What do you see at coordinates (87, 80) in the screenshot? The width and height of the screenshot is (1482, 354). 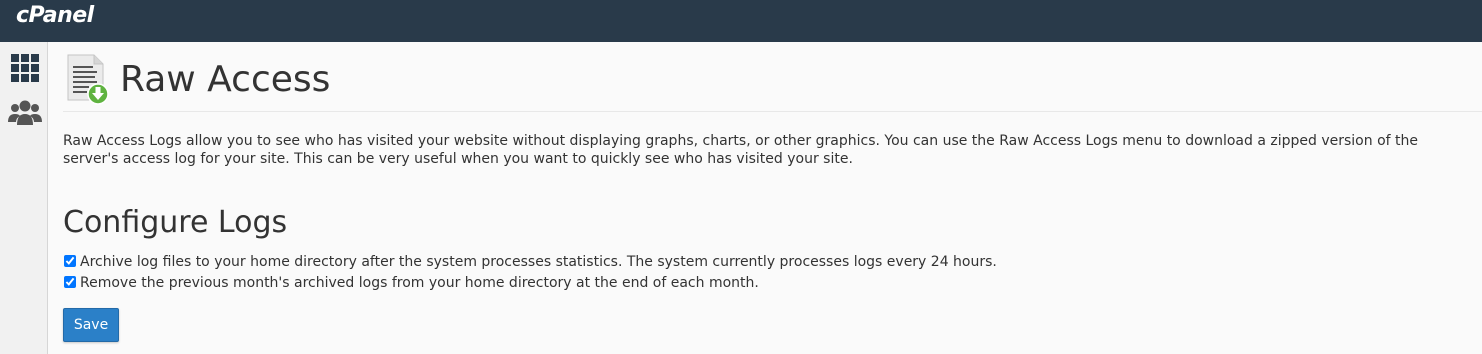 I see `raw-access-icon` at bounding box center [87, 80].